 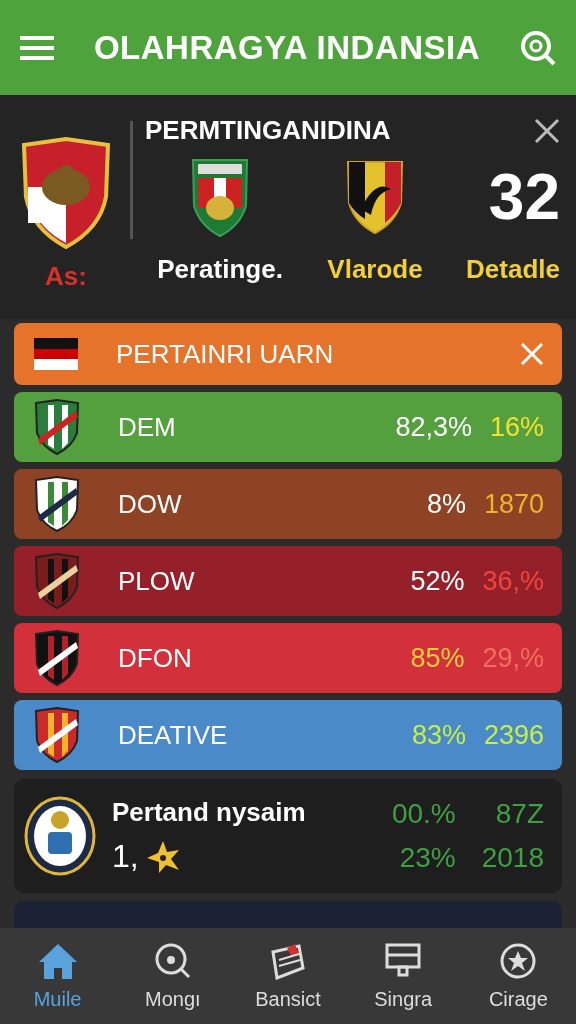 I want to click on nav-item: Bansict, so click(x=287, y=976).